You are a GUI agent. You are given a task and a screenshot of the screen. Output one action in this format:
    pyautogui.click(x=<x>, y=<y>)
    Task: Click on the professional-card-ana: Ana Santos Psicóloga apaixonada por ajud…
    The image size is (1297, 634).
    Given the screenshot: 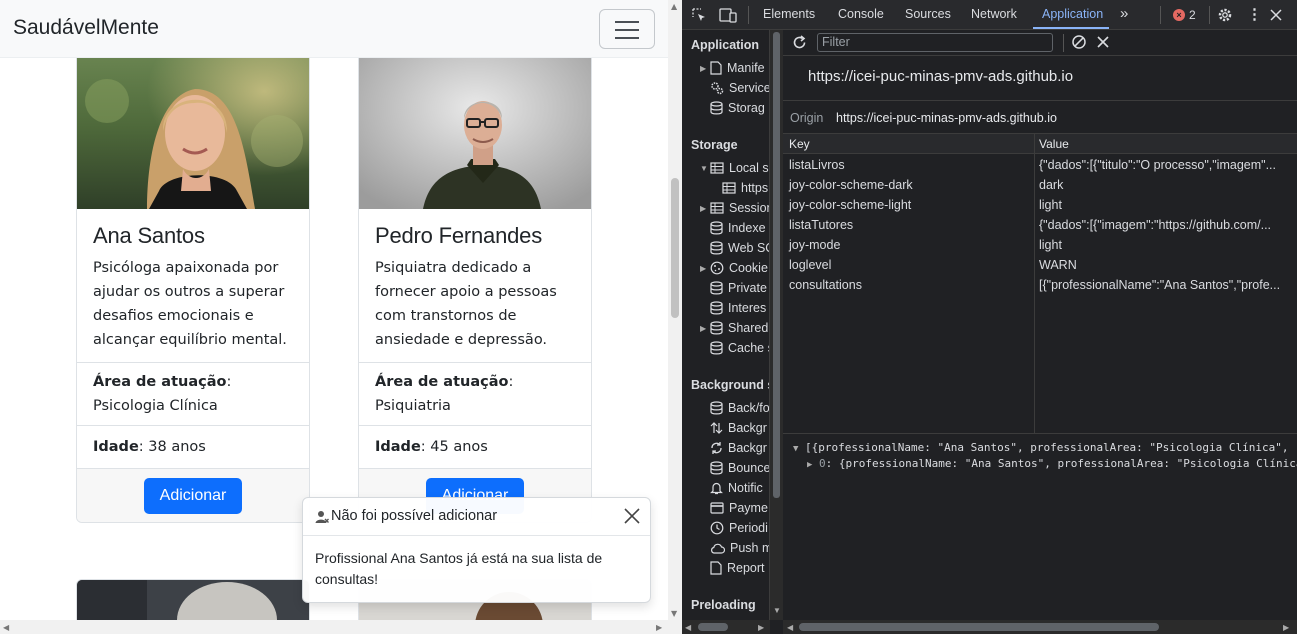 What is the action you would take?
    pyautogui.click(x=193, y=281)
    